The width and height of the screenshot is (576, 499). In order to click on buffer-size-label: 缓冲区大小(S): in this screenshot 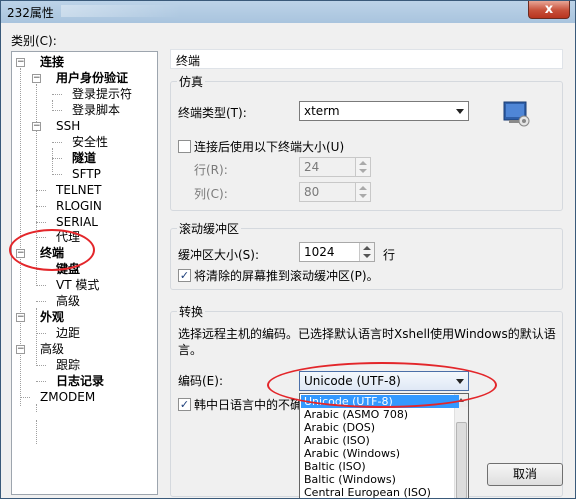, I will do `click(219, 255)`.